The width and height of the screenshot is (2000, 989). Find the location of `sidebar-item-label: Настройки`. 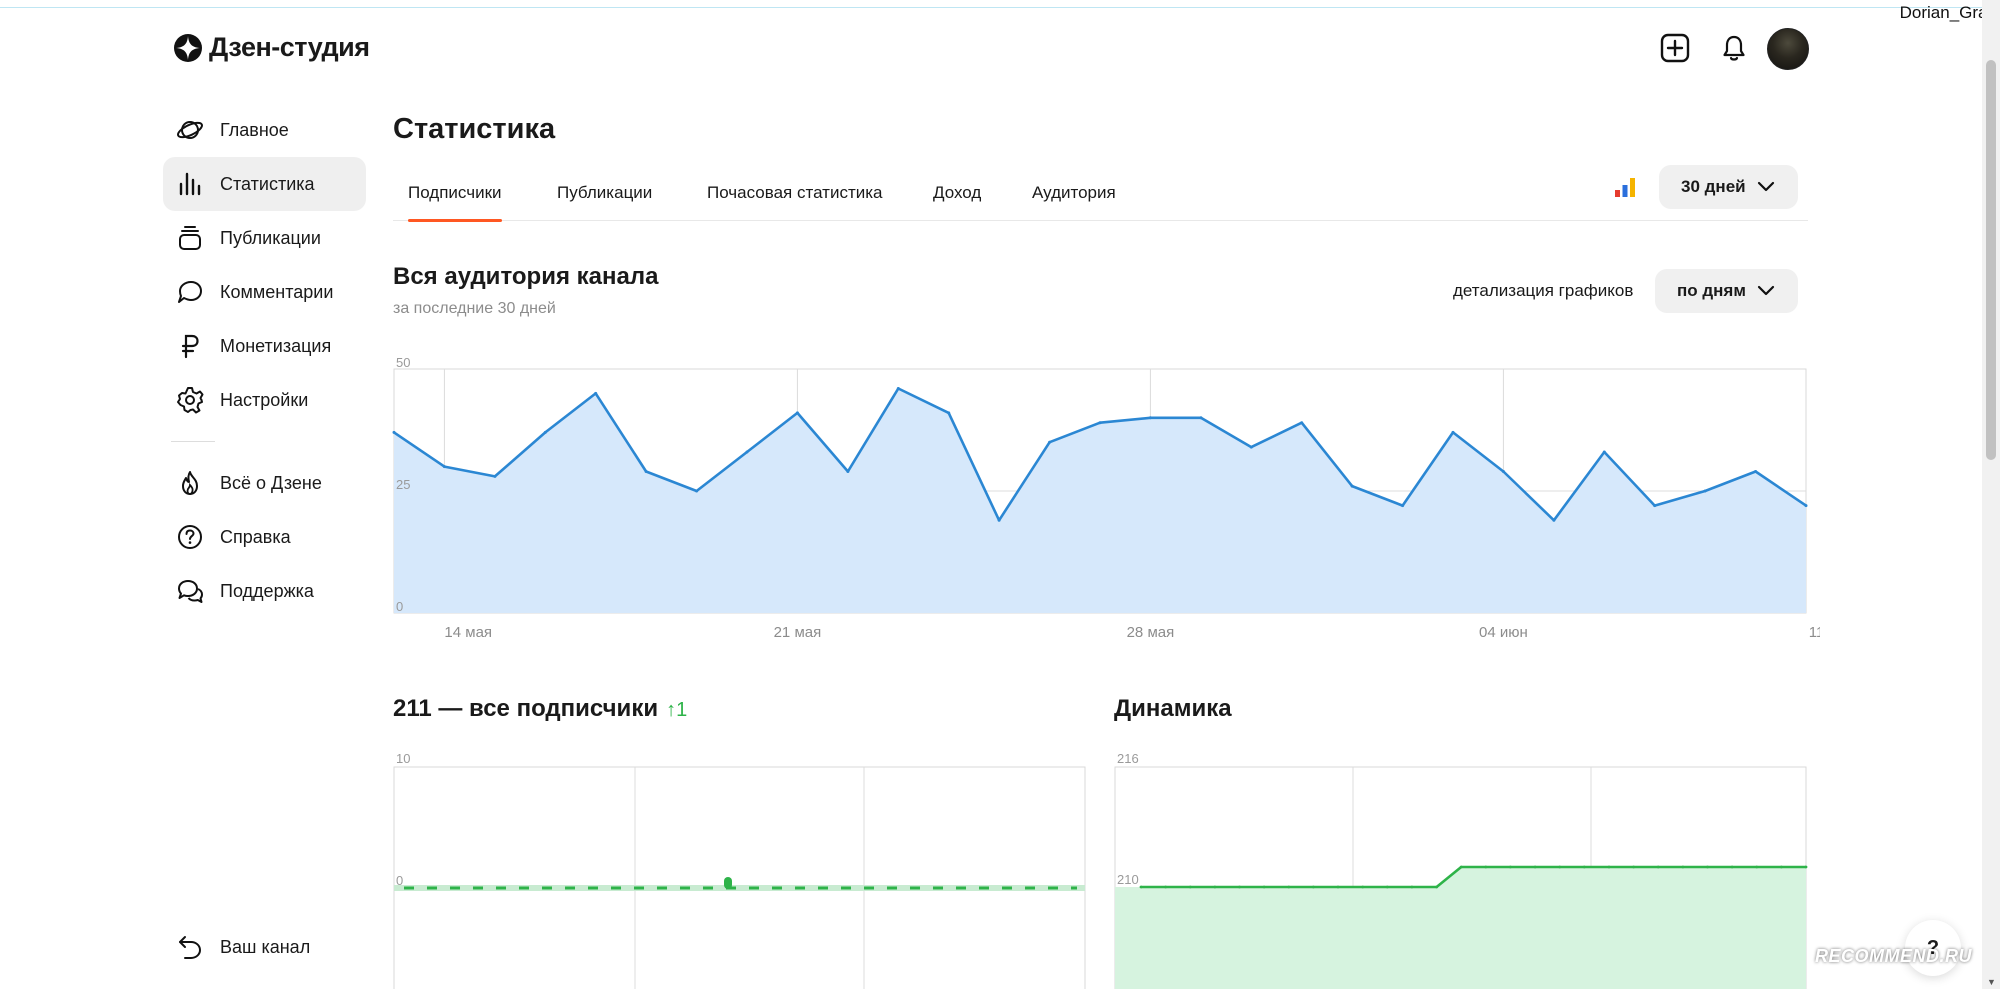

sidebar-item-label: Настройки is located at coordinates (264, 399).